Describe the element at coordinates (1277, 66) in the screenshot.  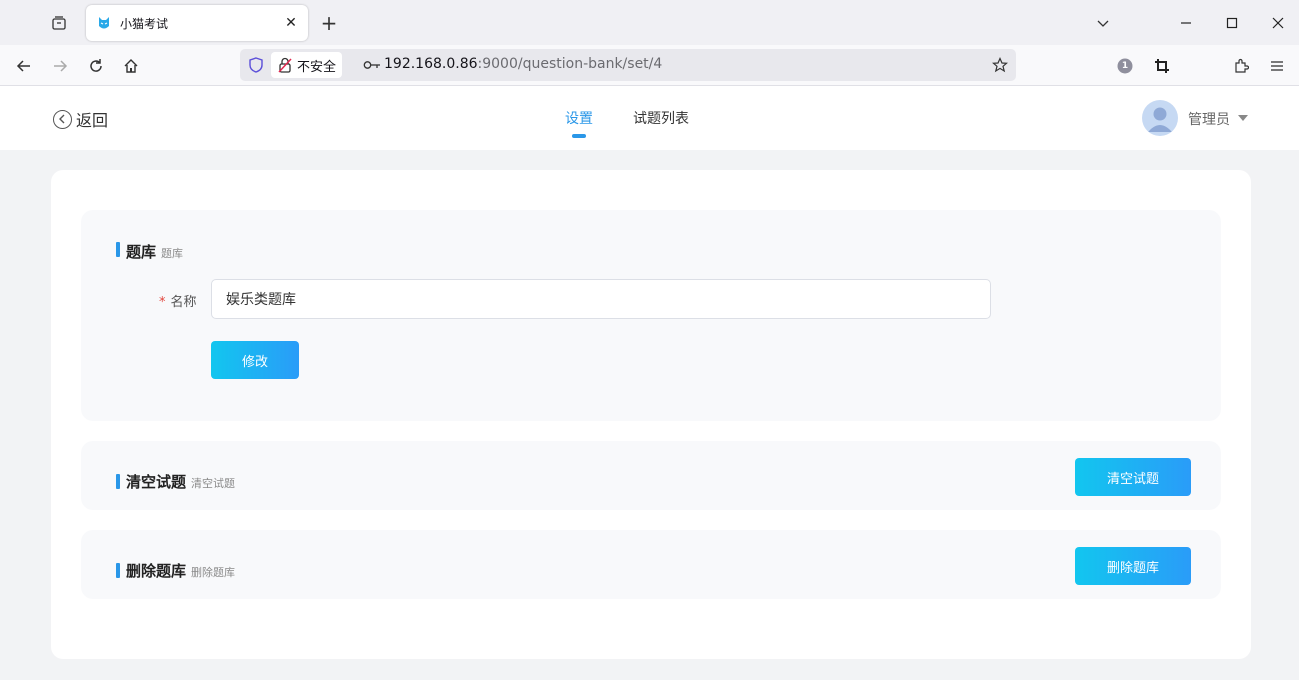
I see `menu-icon` at that location.